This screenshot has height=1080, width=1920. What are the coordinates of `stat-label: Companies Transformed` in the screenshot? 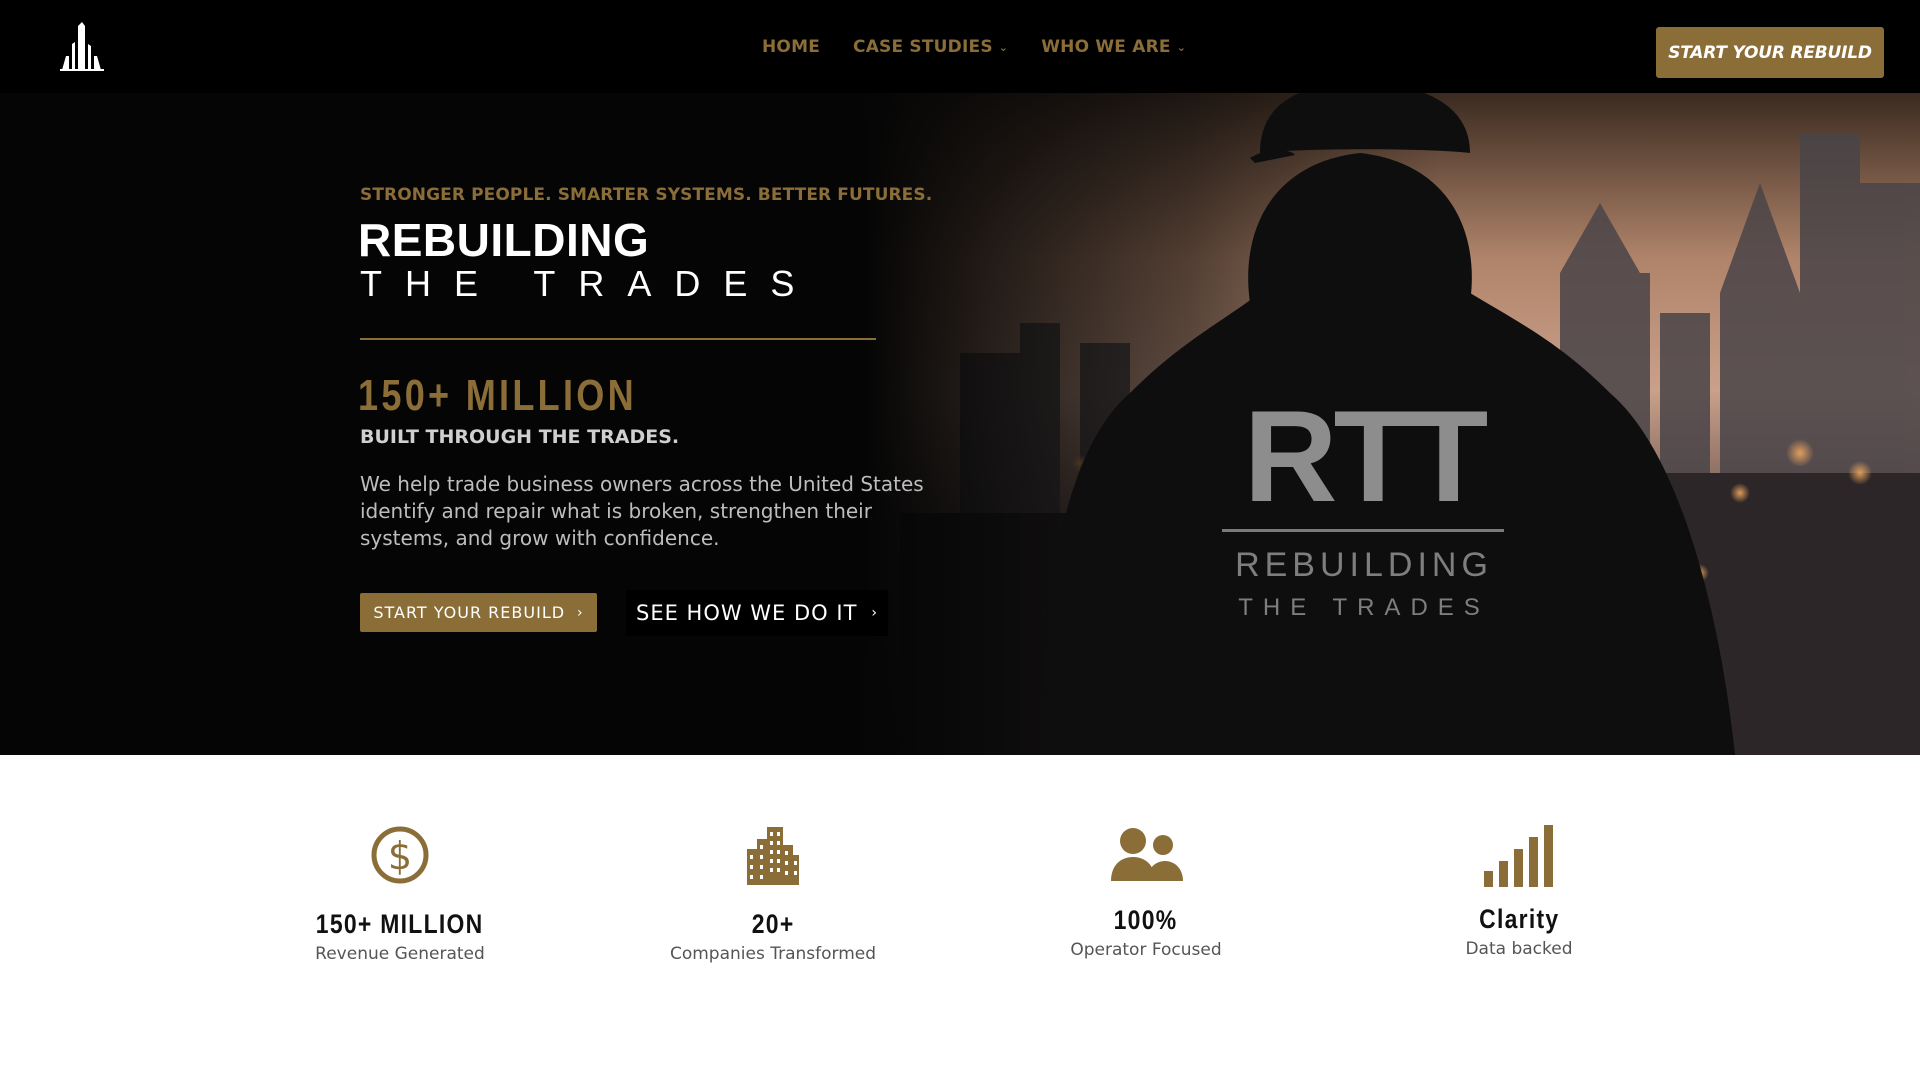 It's located at (773, 954).